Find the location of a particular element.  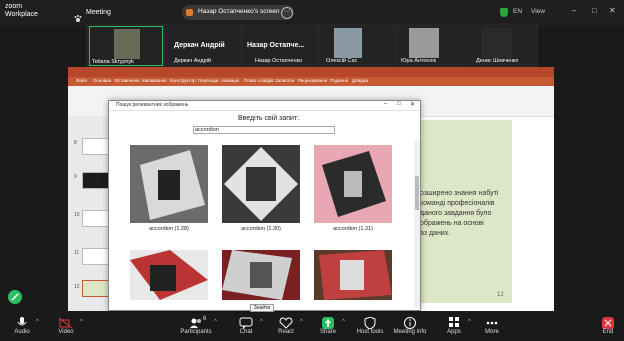

more-label: More is located at coordinates (492, 332).